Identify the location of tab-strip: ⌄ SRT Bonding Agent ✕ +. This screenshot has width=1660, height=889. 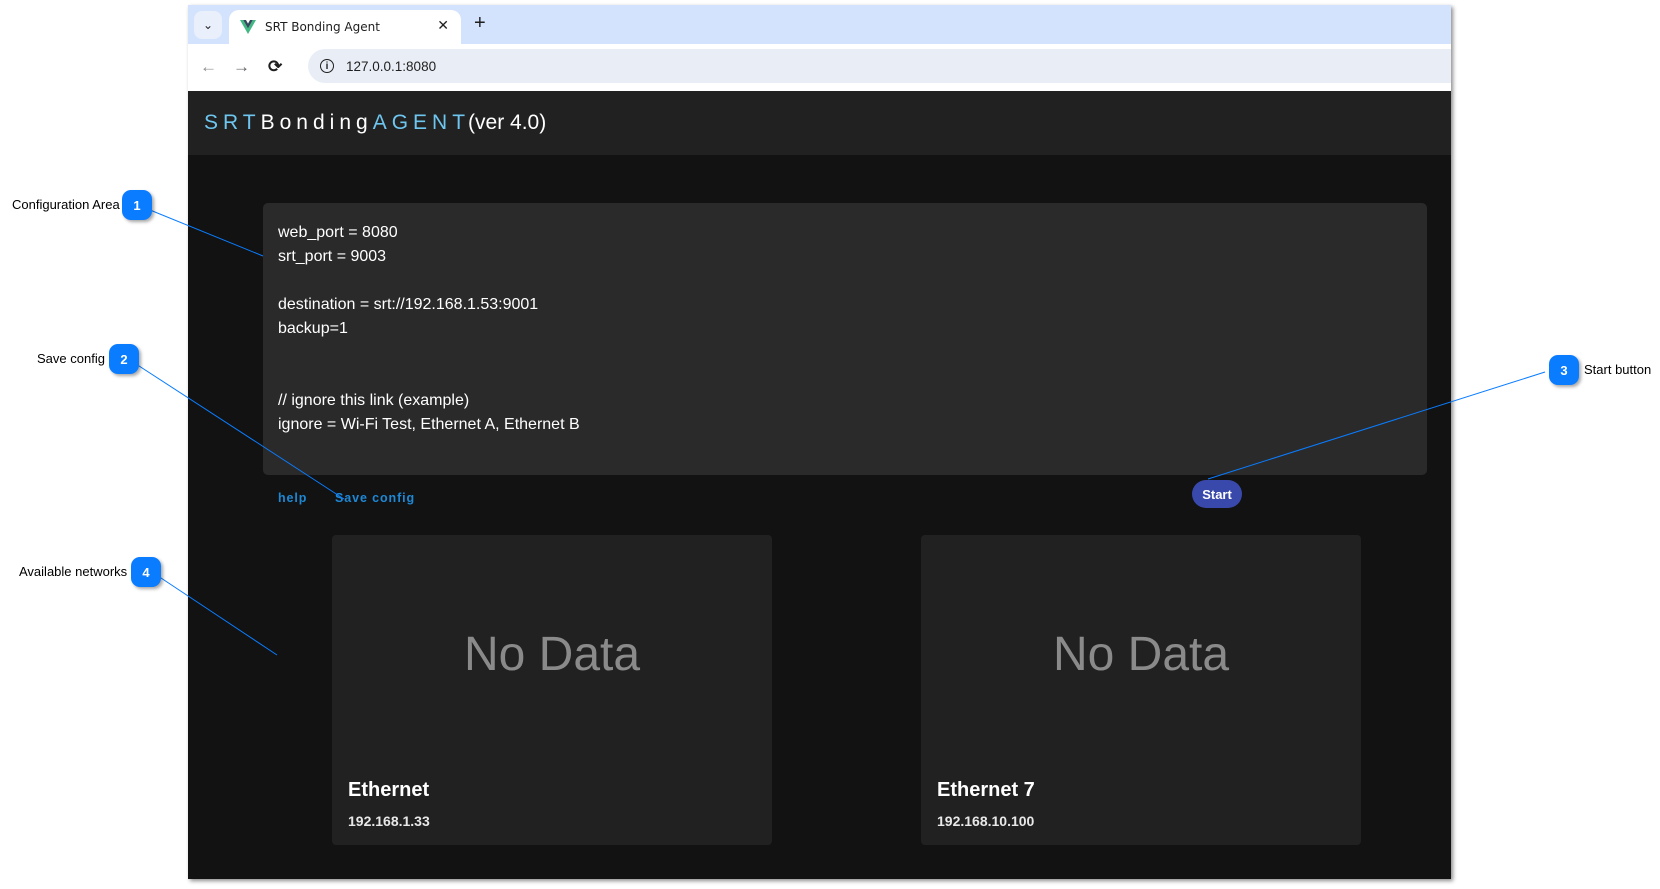
(819, 24).